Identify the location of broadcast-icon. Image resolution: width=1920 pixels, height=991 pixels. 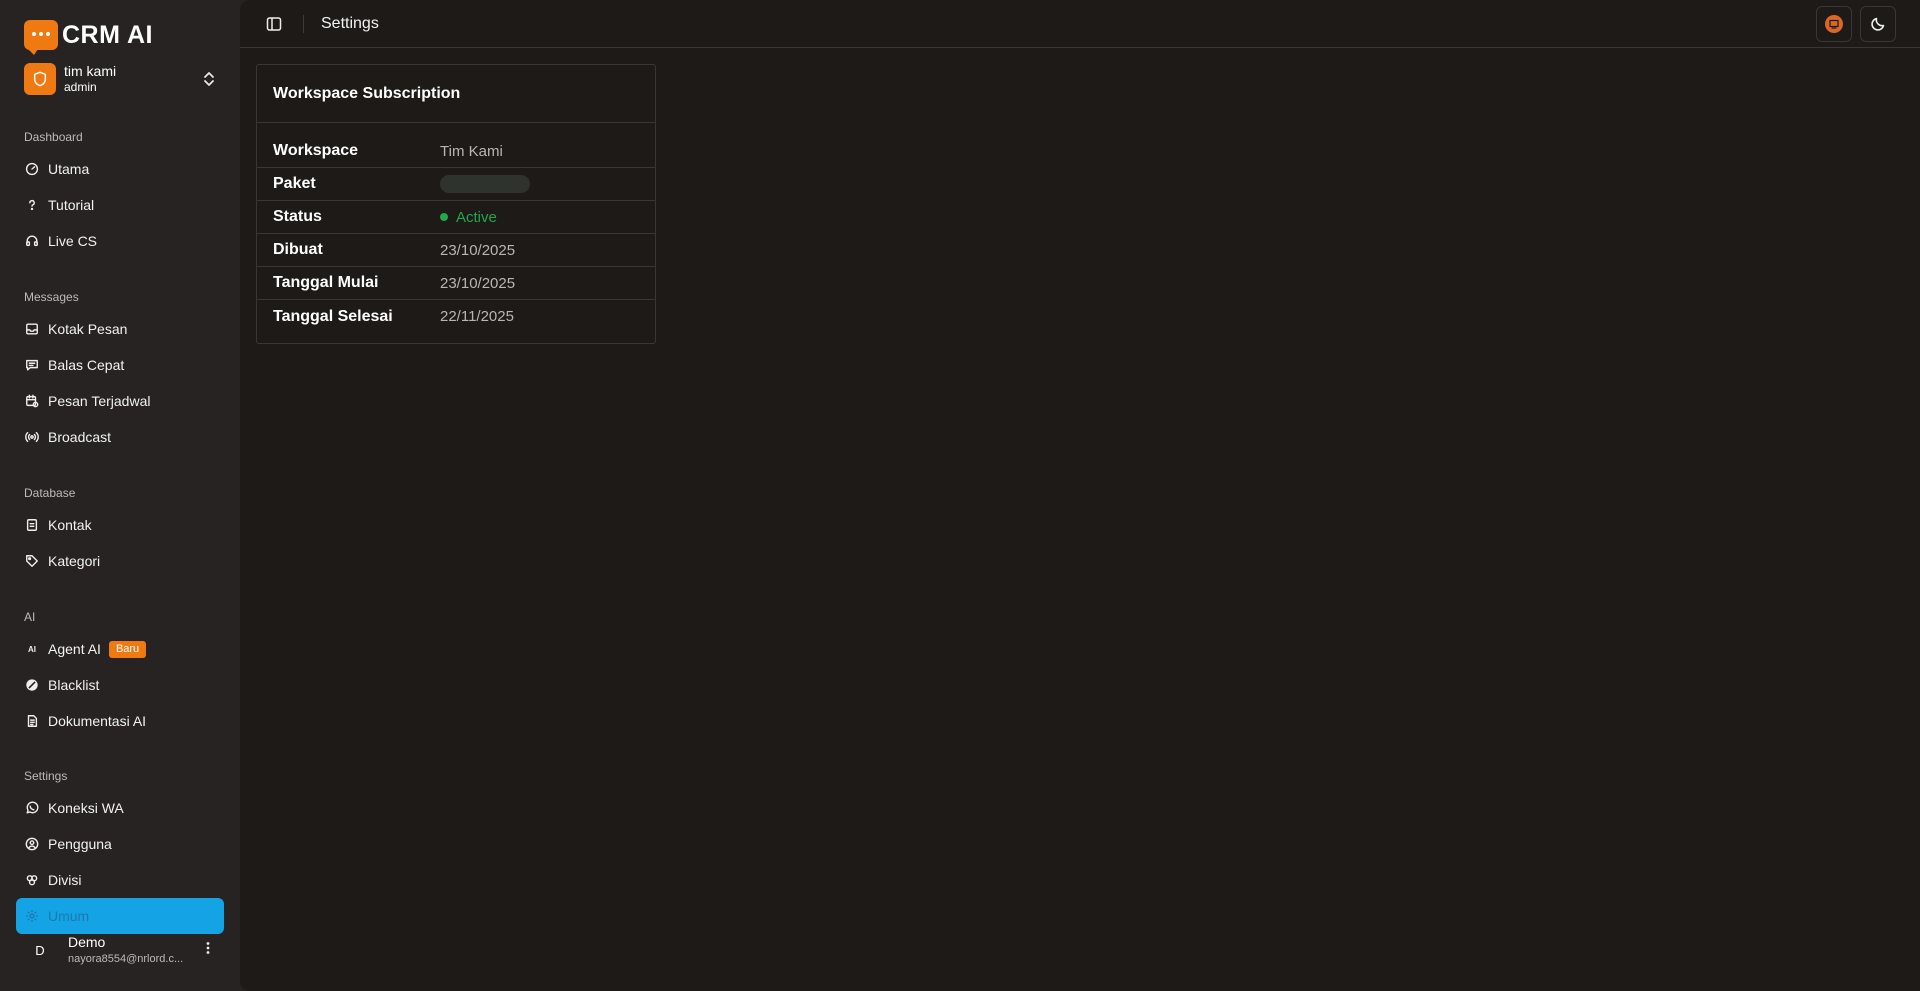
(32, 437).